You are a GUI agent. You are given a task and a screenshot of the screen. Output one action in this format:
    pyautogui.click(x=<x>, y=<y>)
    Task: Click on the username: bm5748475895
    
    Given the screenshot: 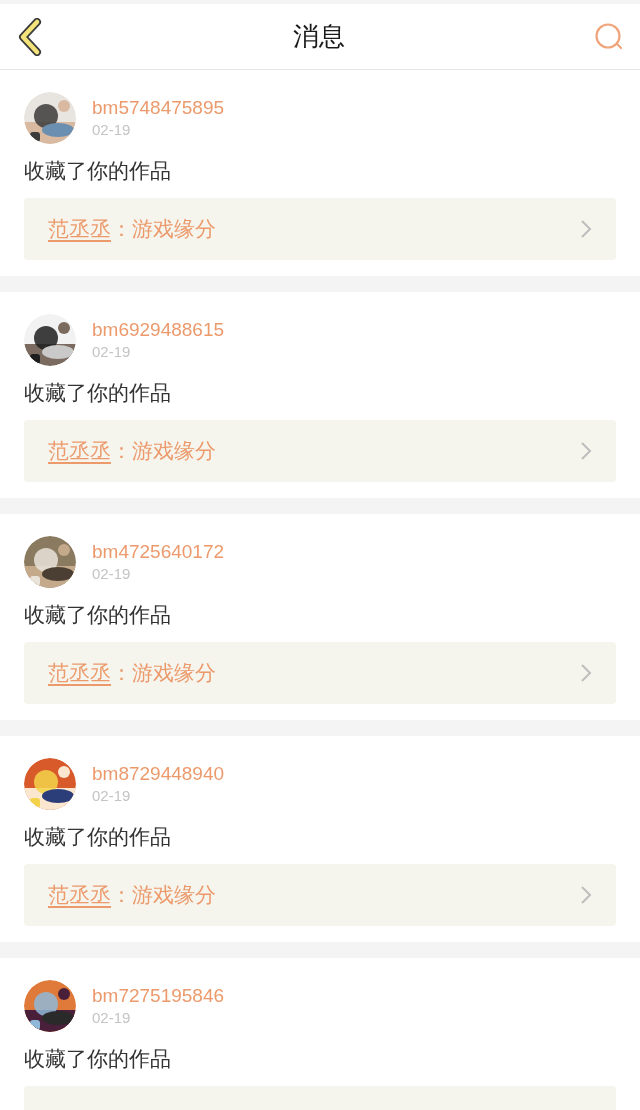 What is the action you would take?
    pyautogui.click(x=158, y=108)
    